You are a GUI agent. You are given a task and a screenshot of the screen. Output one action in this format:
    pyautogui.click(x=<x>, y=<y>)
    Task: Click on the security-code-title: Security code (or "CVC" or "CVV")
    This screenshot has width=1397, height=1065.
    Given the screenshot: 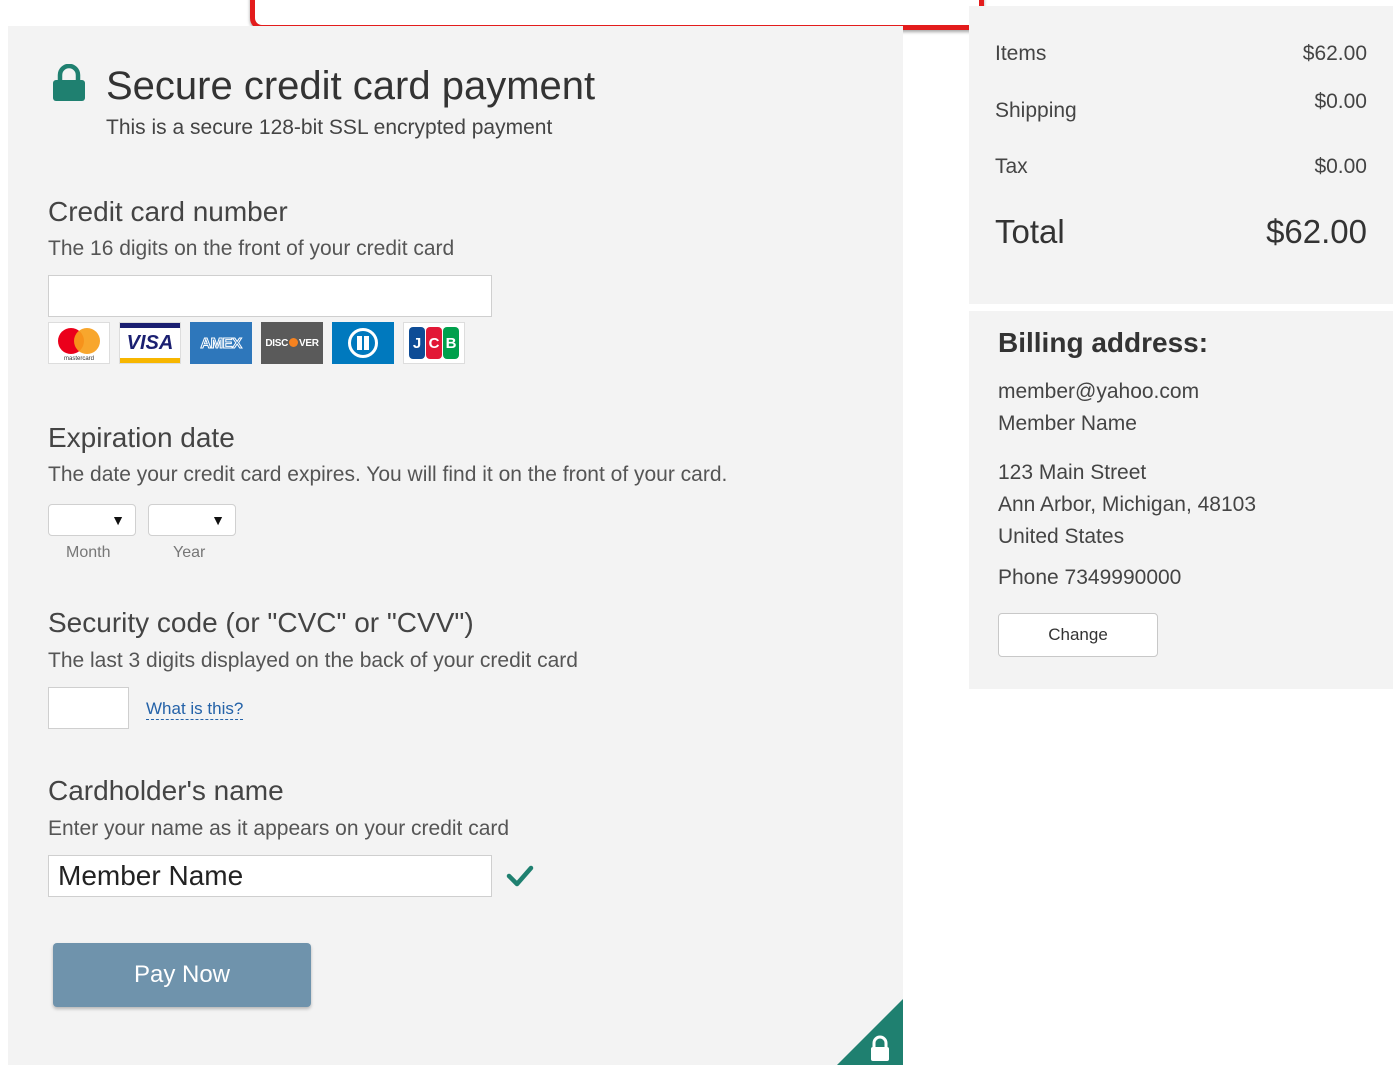 What is the action you would take?
    pyautogui.click(x=261, y=622)
    